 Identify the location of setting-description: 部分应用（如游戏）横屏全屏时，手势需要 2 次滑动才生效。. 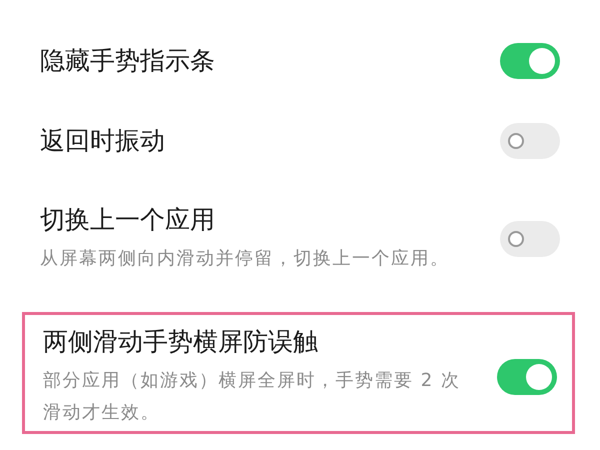
(252, 397).